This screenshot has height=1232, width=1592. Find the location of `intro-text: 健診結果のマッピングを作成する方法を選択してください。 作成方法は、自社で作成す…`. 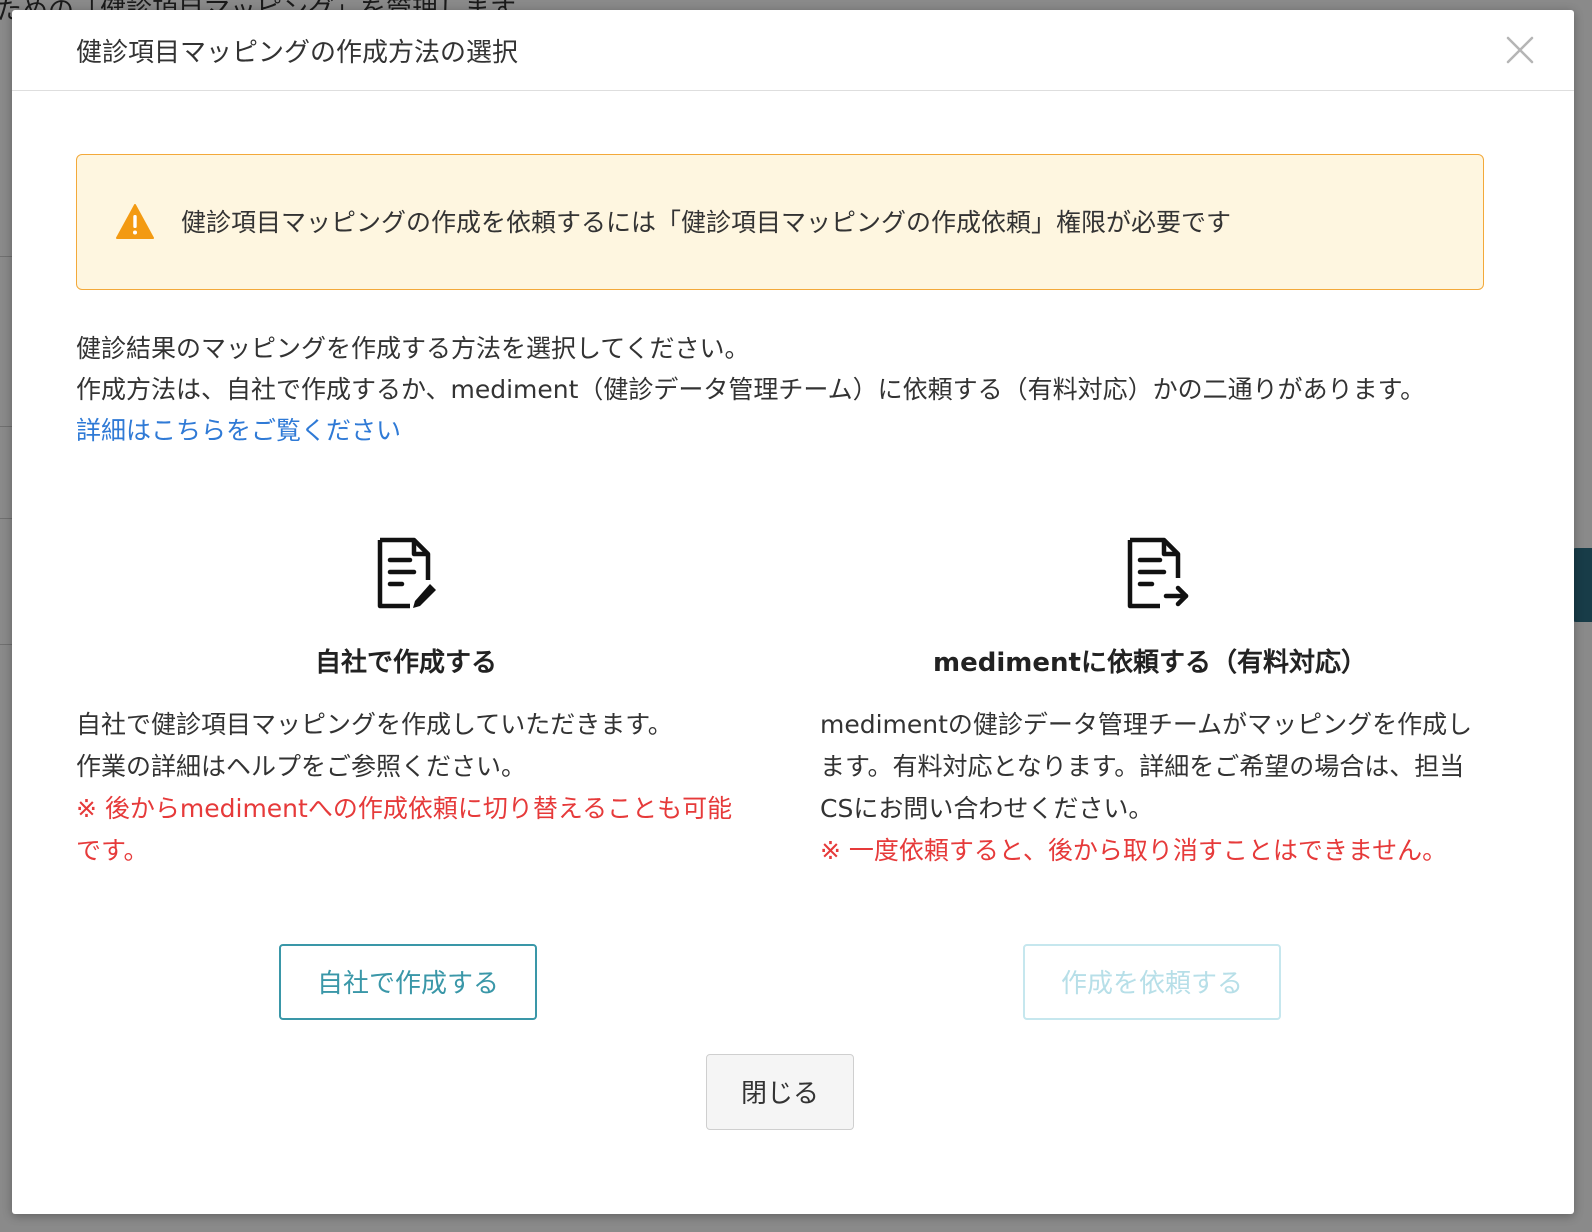

intro-text: 健診結果のマッピングを作成する方法を選択してください。 作成方法は、自社で作成す… is located at coordinates (786, 389).